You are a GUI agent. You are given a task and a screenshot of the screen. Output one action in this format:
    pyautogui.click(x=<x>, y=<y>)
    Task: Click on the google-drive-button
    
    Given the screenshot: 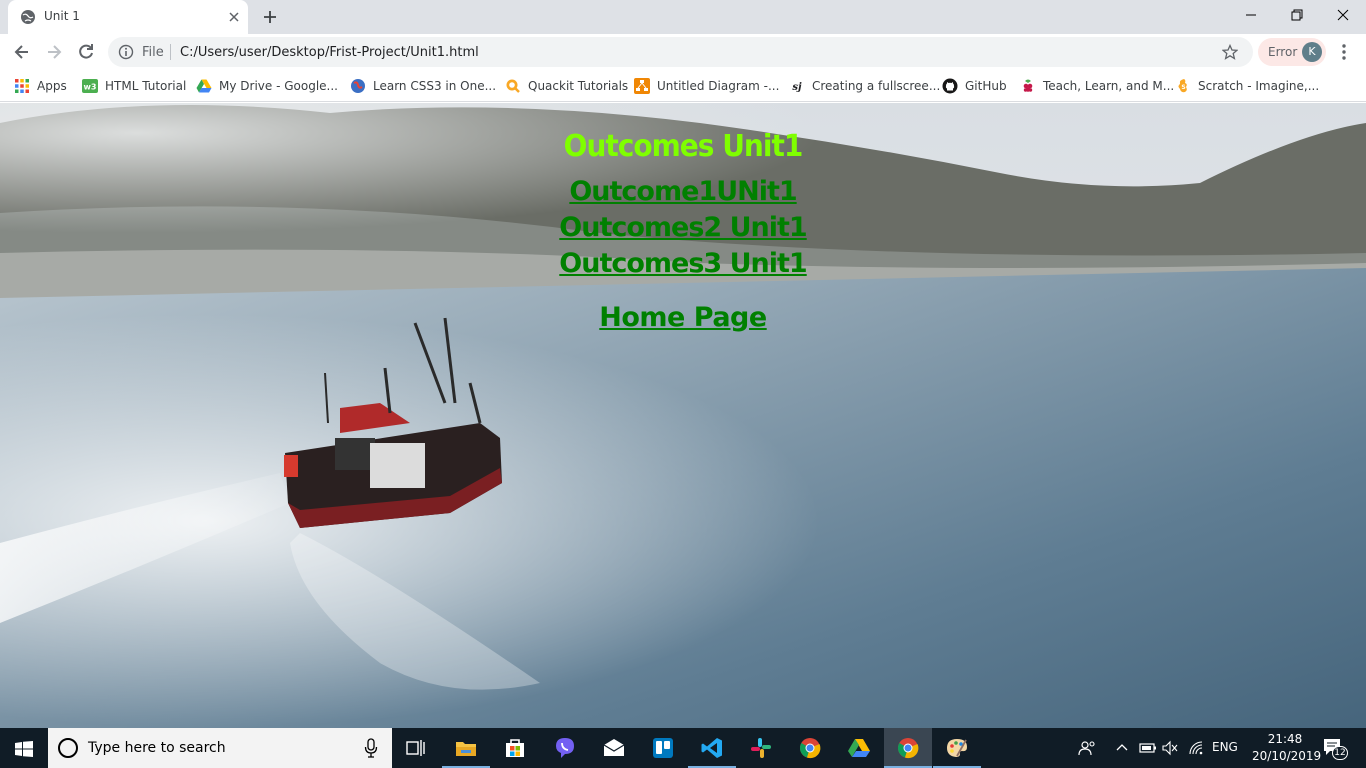 What is the action you would take?
    pyautogui.click(x=859, y=748)
    